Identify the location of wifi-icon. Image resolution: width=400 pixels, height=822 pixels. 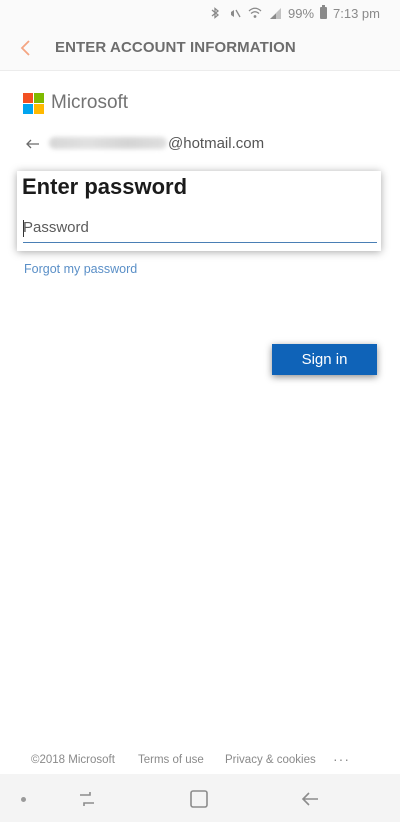
(255, 12).